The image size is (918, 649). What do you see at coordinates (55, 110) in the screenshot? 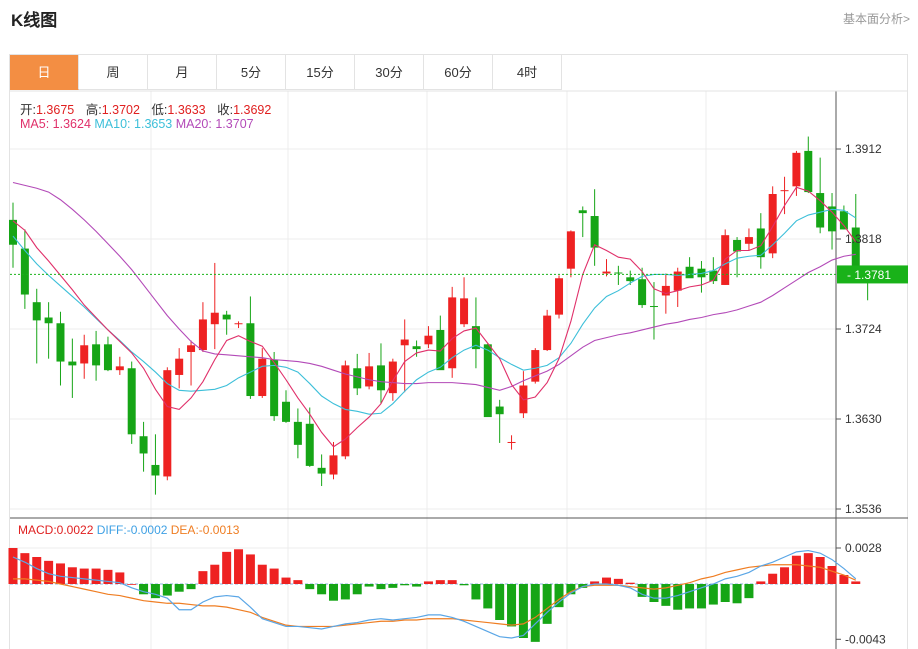
I see `open-value: 1.3675` at bounding box center [55, 110].